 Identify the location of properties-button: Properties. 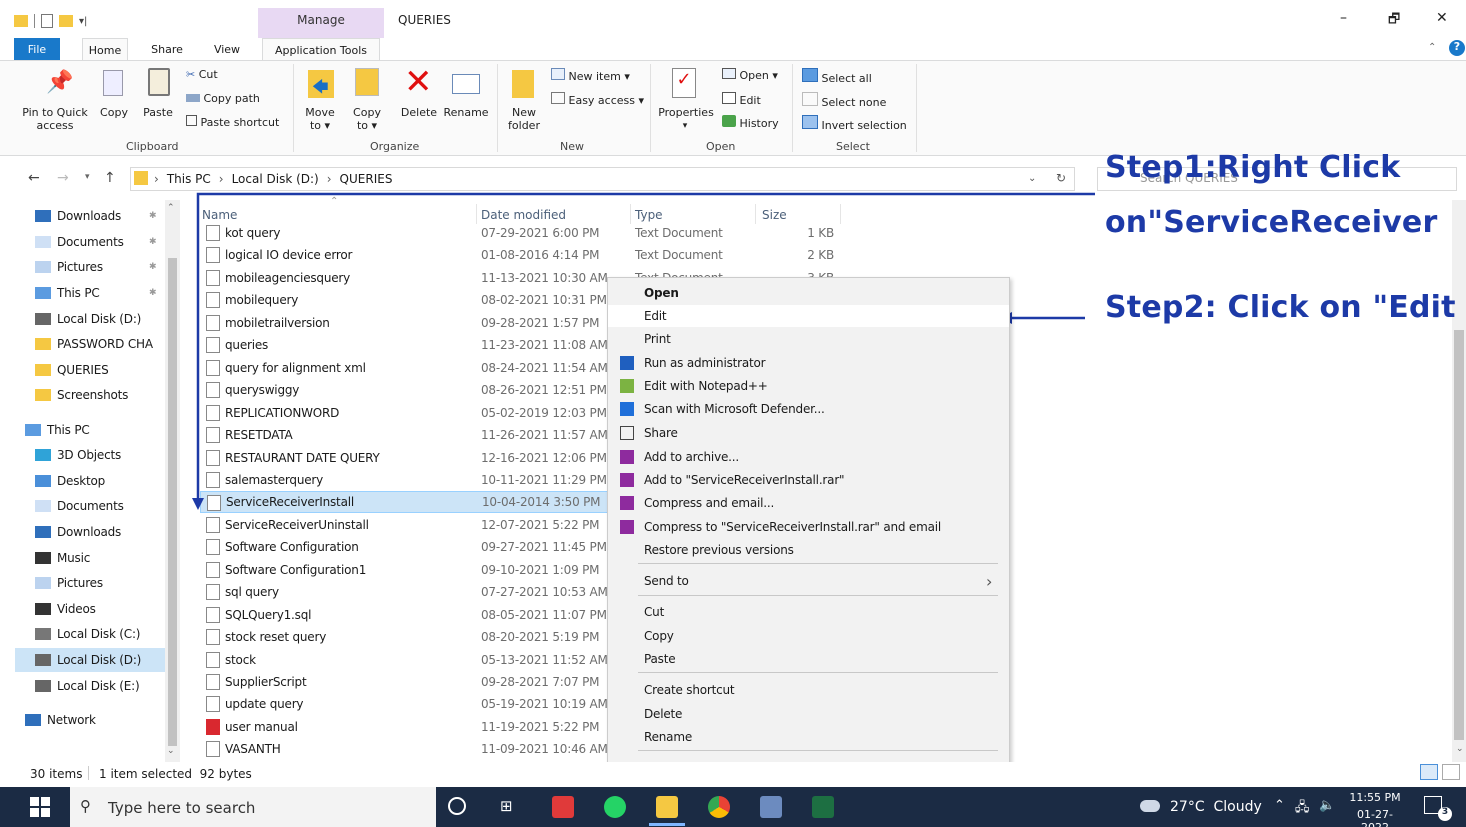
(686, 112).